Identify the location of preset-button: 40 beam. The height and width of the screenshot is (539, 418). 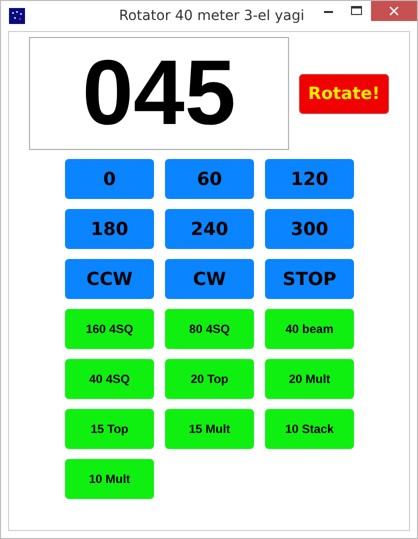
(309, 329).